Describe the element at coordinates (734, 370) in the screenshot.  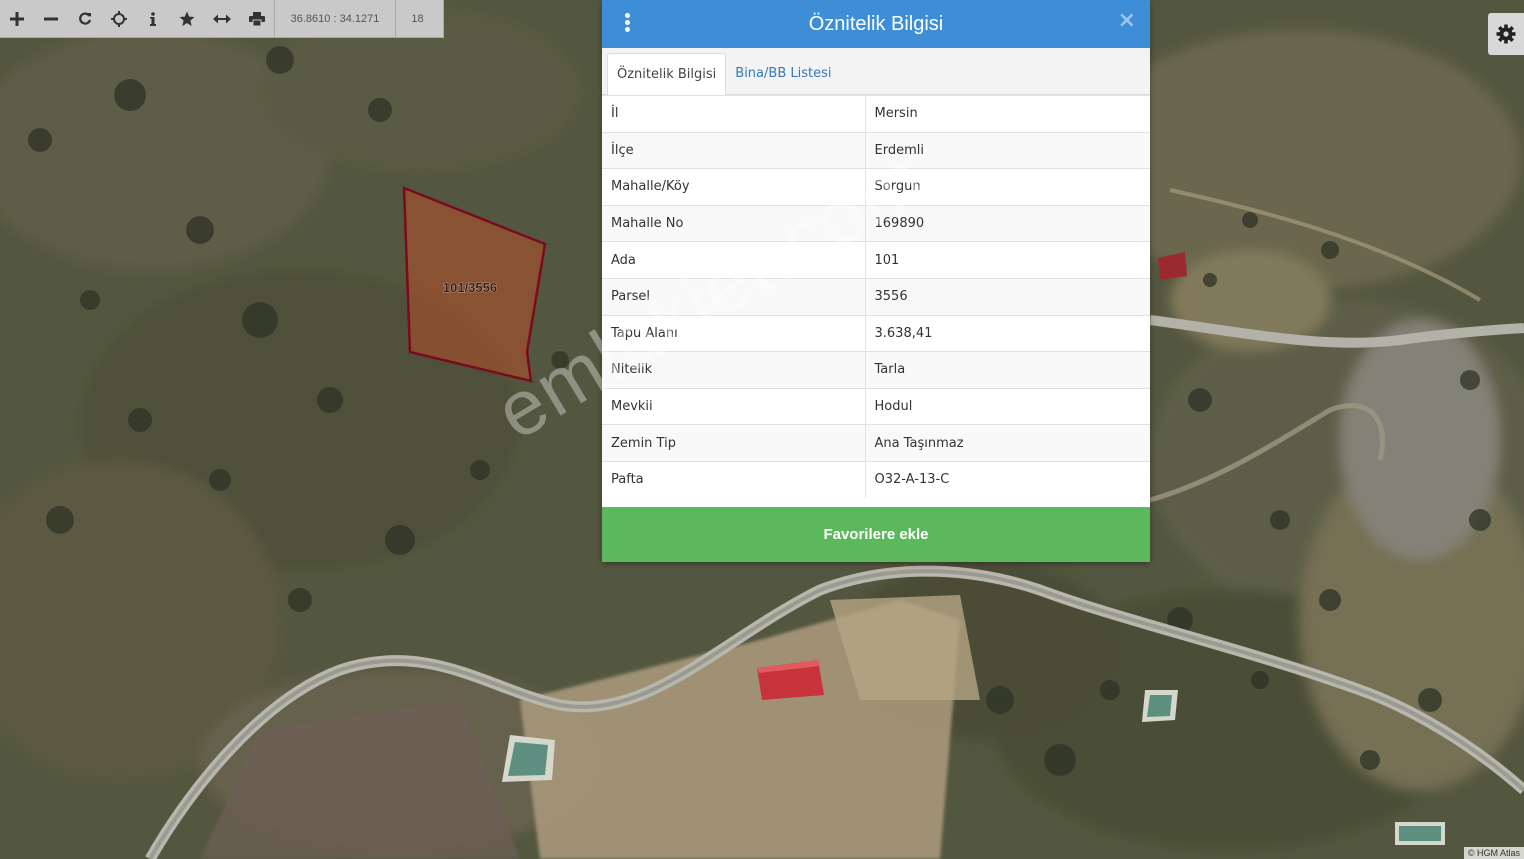
I see `attribute-key: Nitelik` at that location.